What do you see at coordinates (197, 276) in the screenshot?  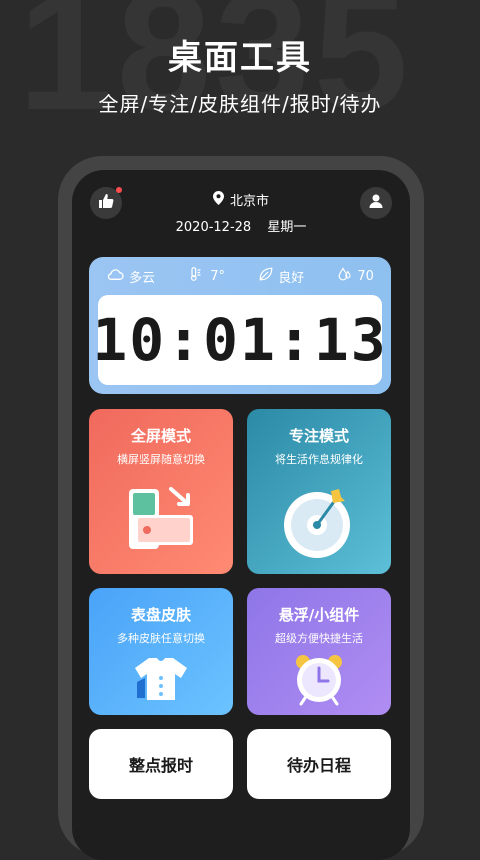 I see `thermometer-icon` at bounding box center [197, 276].